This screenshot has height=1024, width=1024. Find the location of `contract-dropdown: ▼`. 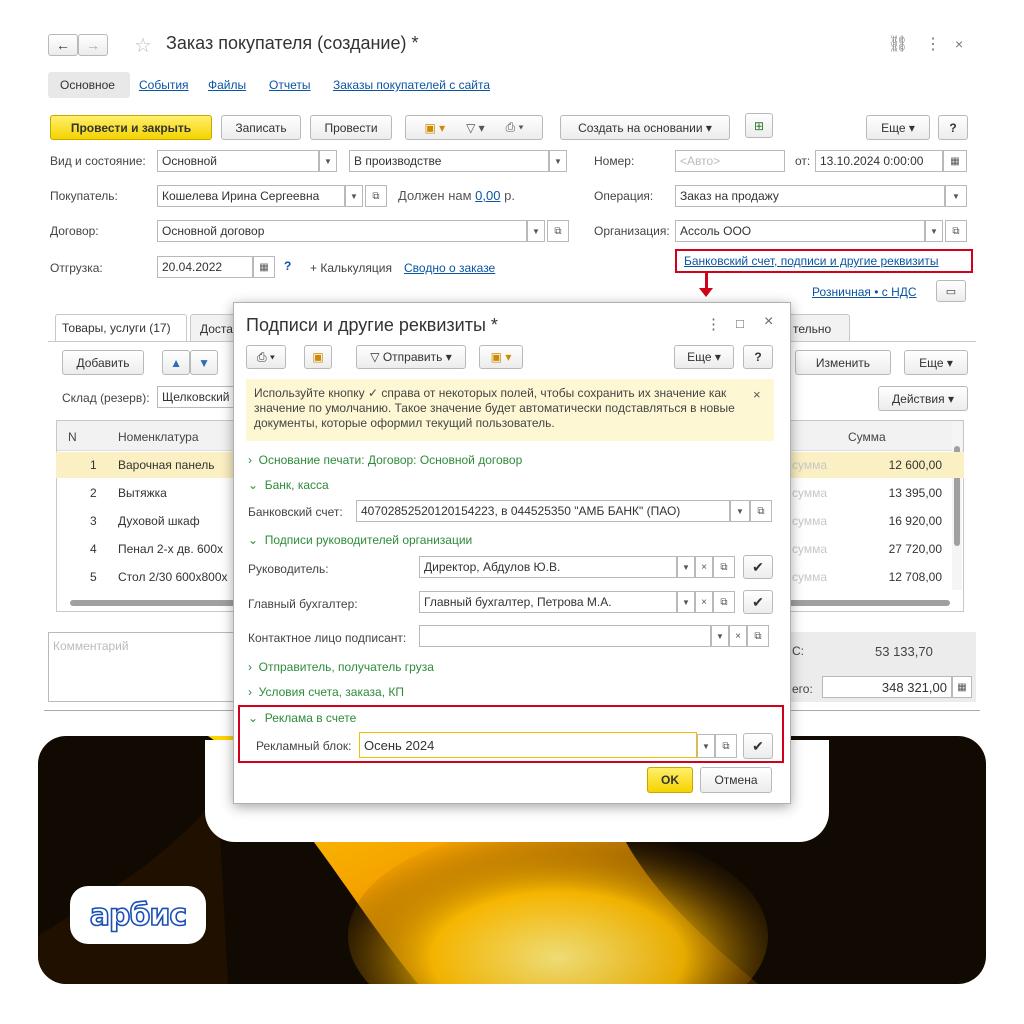

contract-dropdown: ▼ is located at coordinates (536, 231).